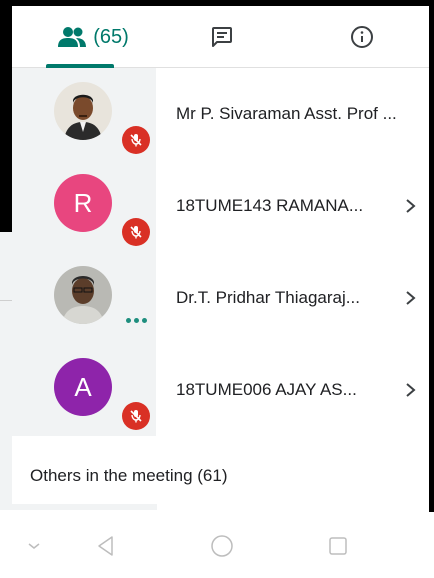 The width and height of the screenshot is (434, 578). What do you see at coordinates (6, 371) in the screenshot?
I see `background-left-light` at bounding box center [6, 371].